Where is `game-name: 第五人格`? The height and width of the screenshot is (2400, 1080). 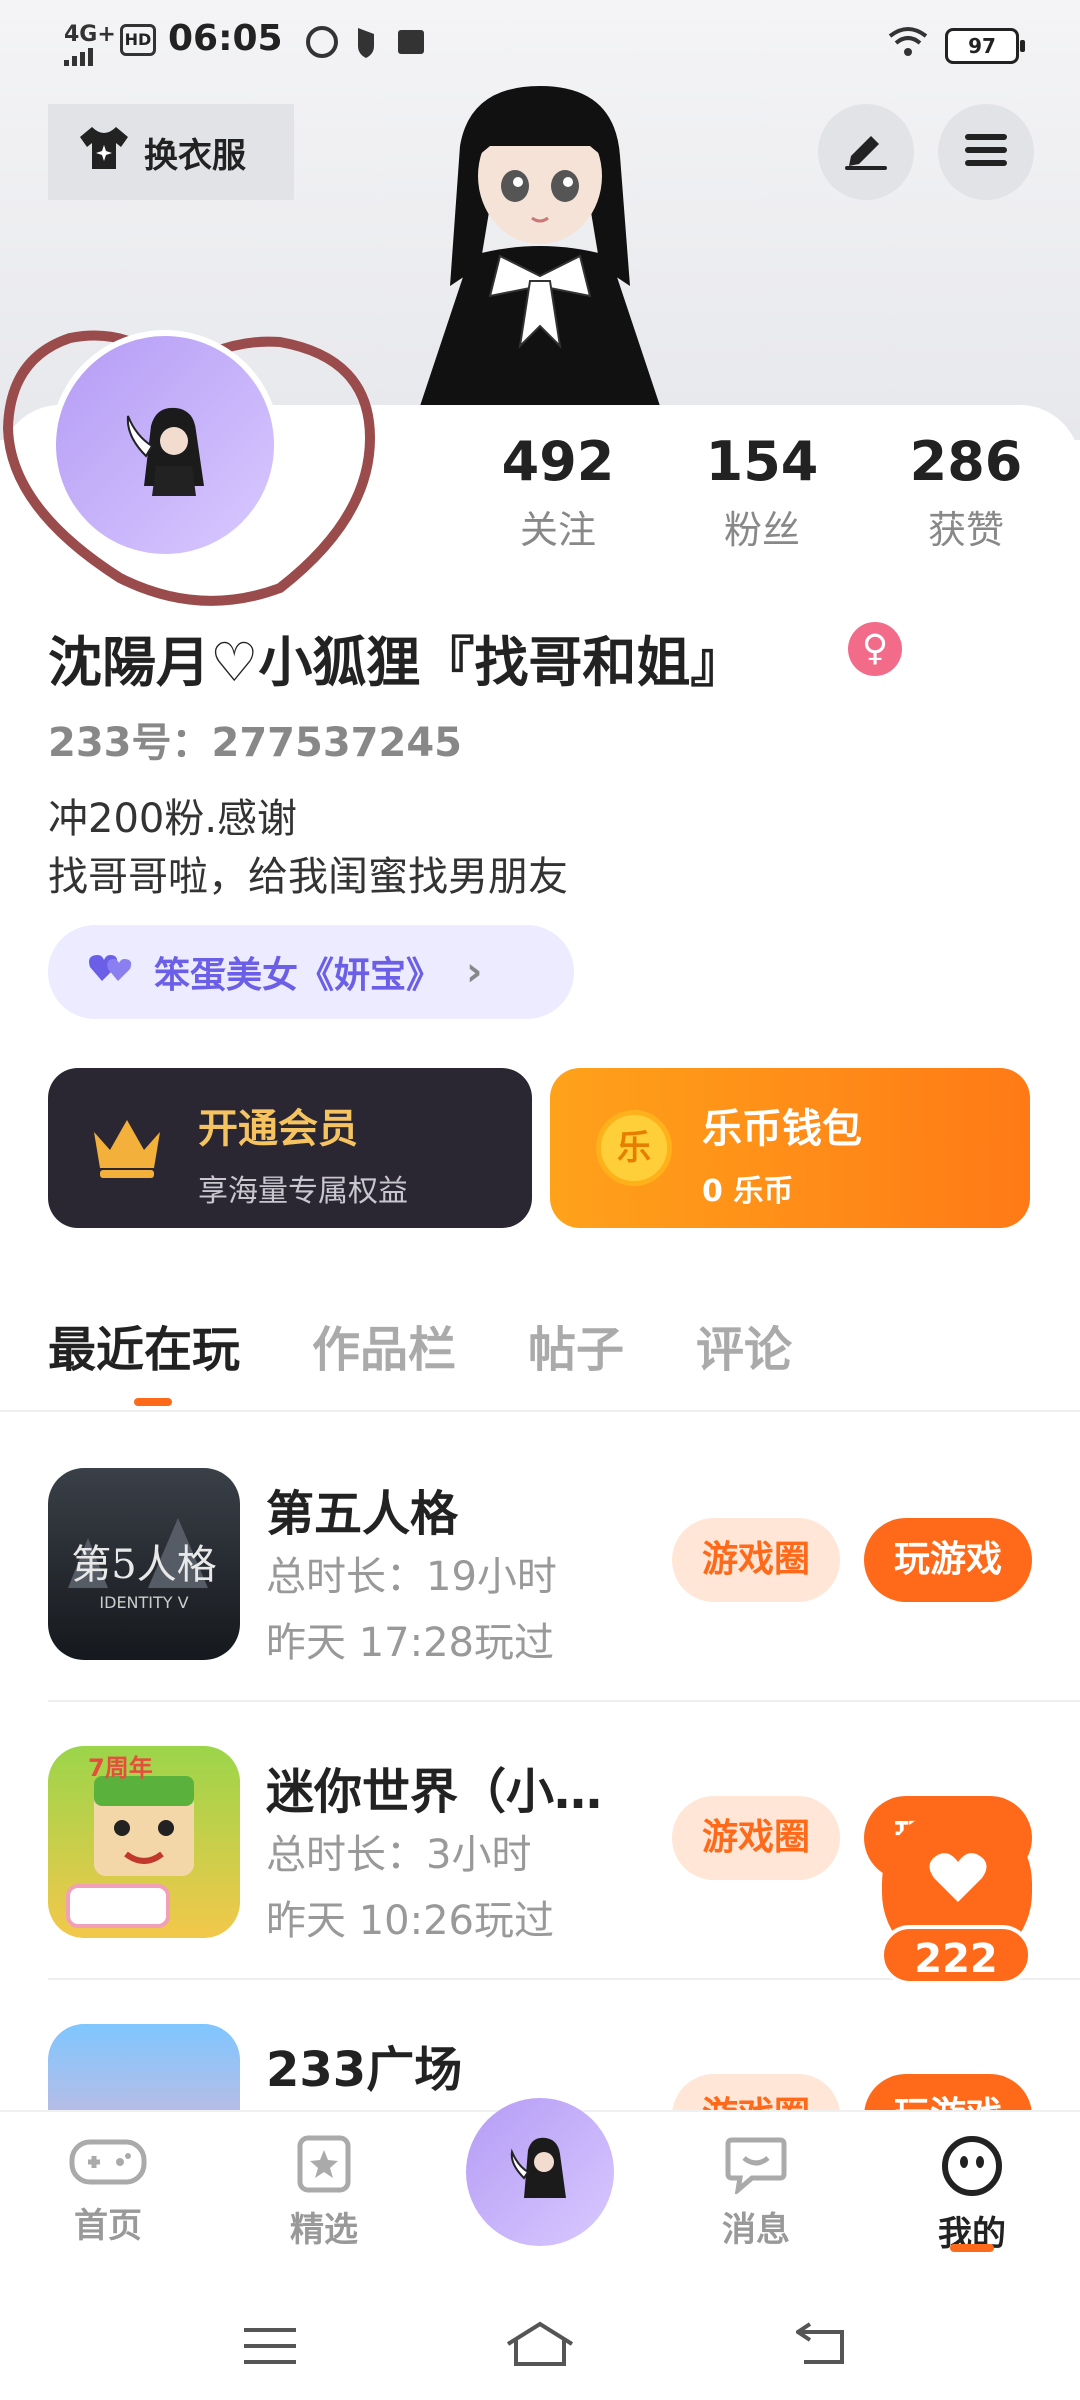 game-name: 第五人格 is located at coordinates (362, 1514).